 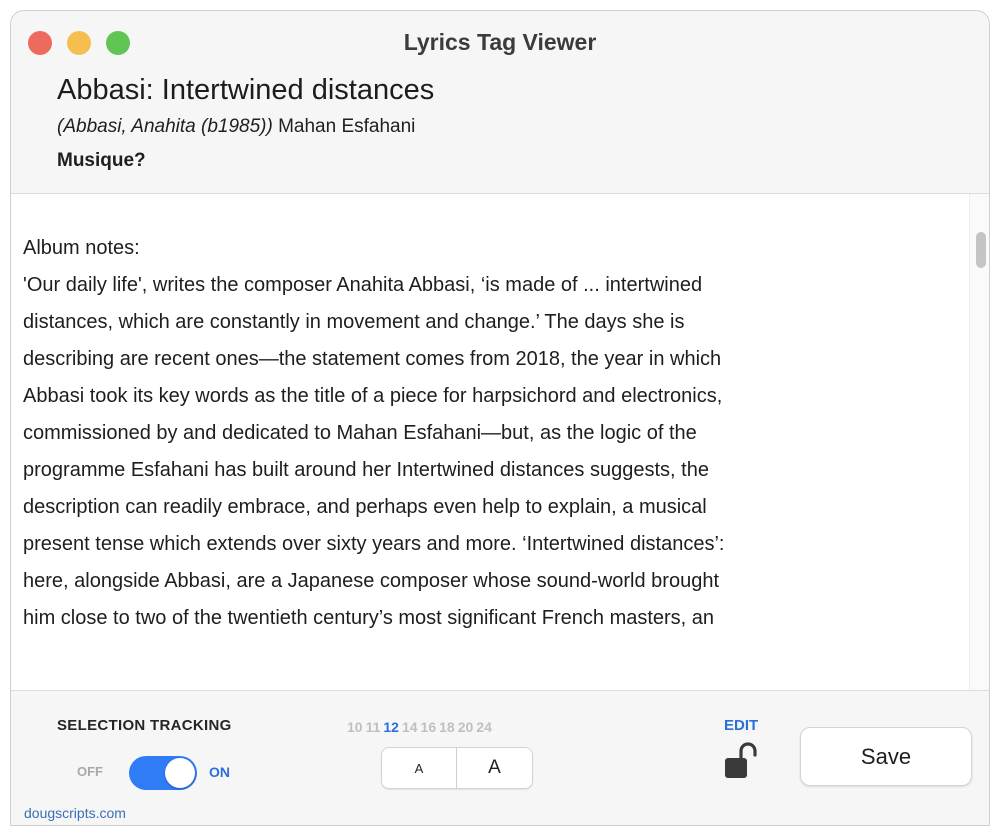 I want to click on artist-name: Mahan Esfahani, so click(x=347, y=126).